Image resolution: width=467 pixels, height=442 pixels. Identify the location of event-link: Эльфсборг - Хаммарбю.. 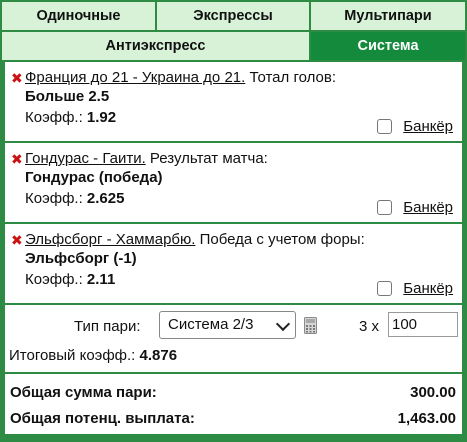
(110, 239).